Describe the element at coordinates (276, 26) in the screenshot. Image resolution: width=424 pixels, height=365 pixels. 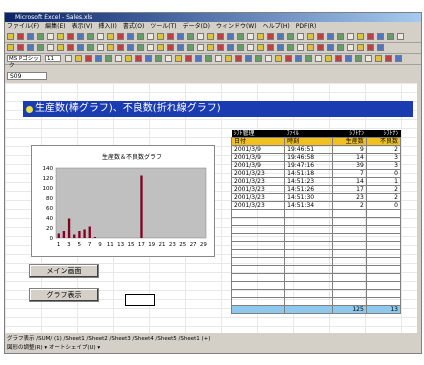
I see `menu-item-8: ヘルプ(H)` at that location.